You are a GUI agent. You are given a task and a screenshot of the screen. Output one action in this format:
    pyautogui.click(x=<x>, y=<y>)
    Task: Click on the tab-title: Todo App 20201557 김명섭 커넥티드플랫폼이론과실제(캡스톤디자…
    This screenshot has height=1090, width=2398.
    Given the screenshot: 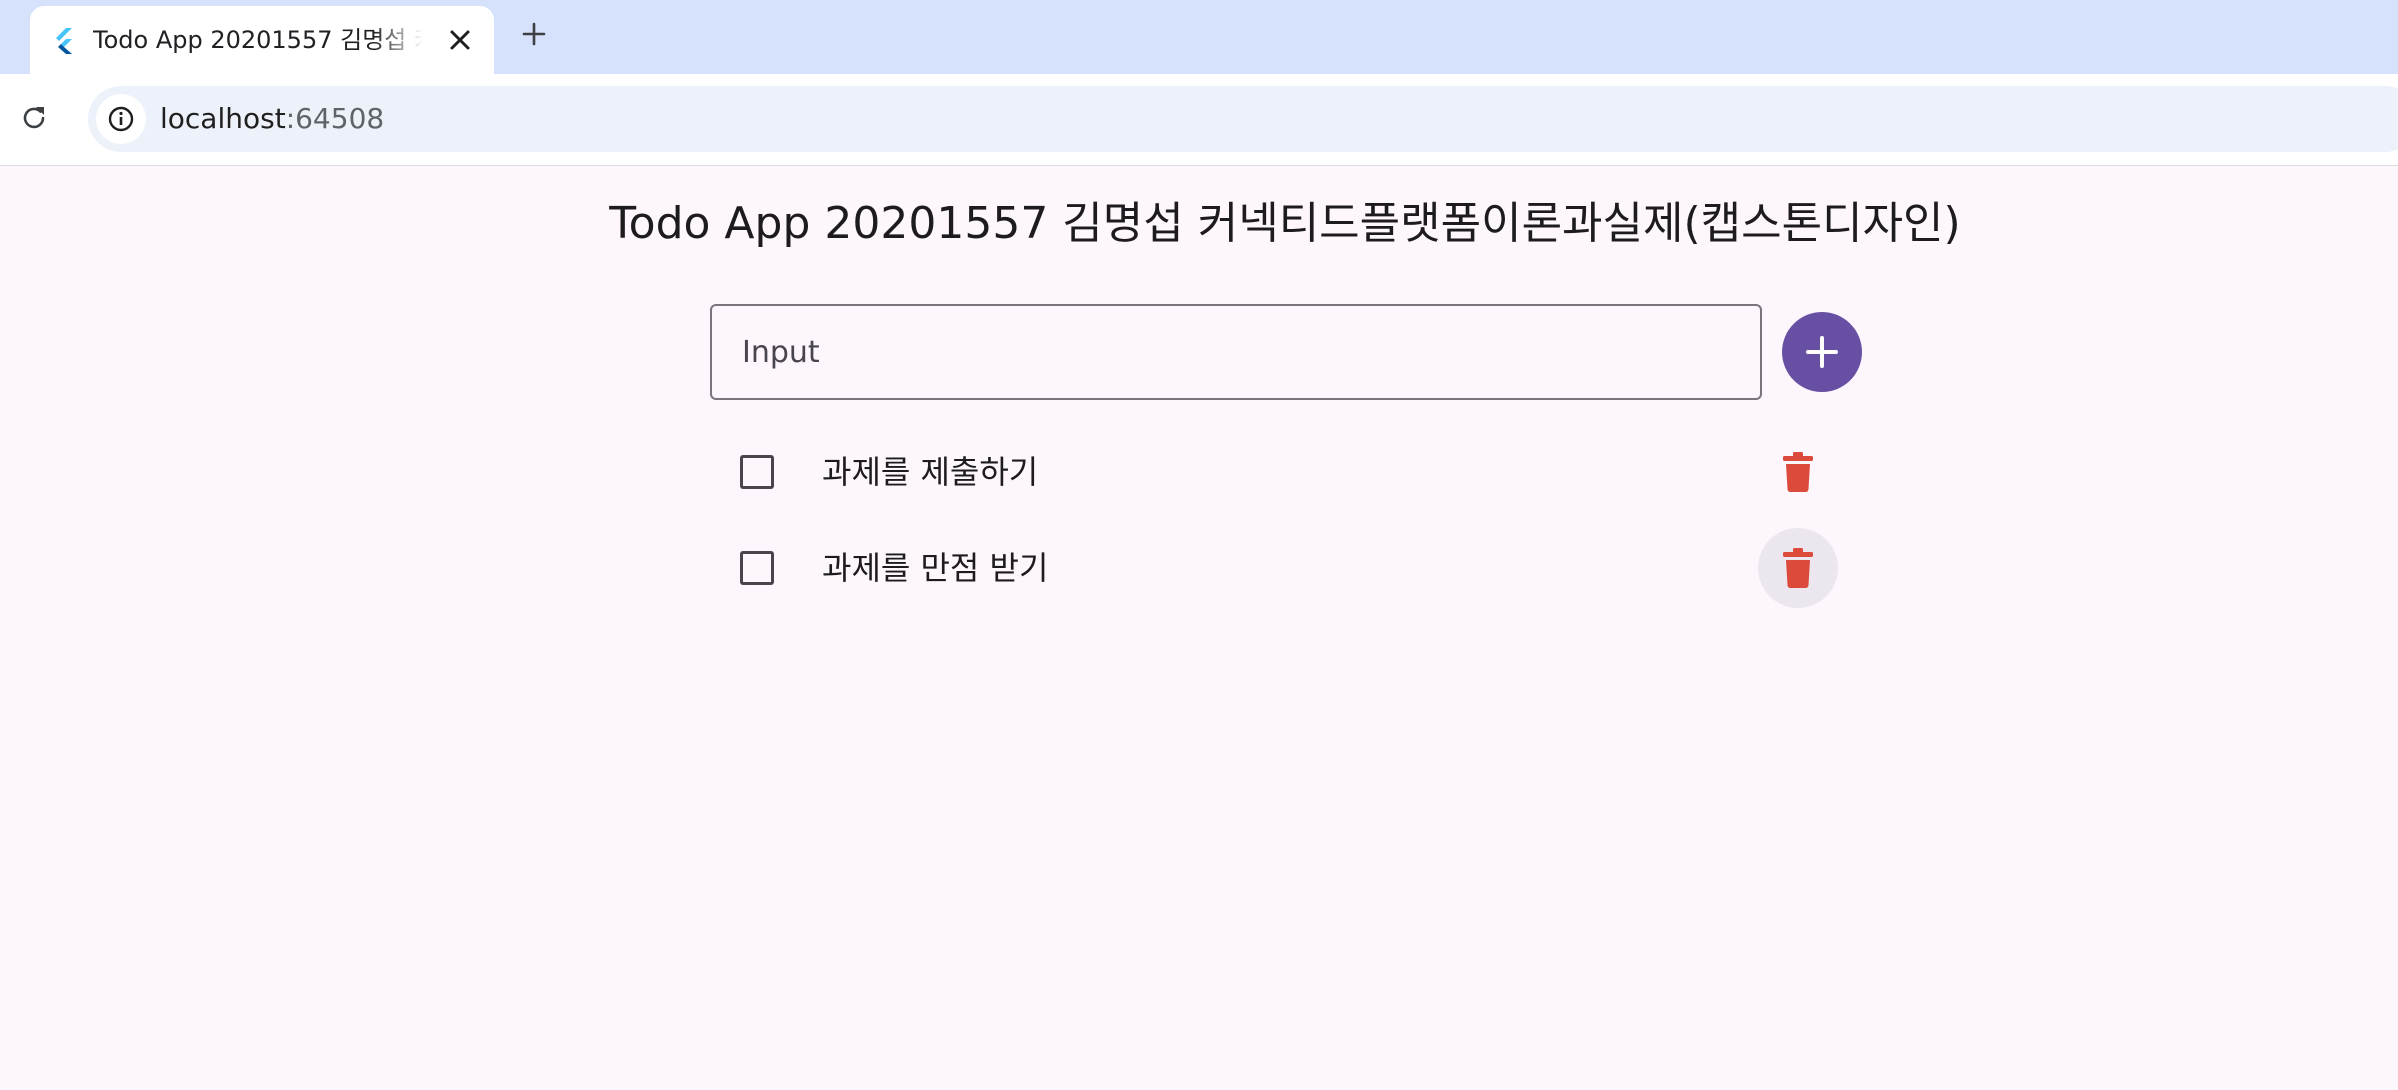 What is the action you would take?
    pyautogui.click(x=258, y=40)
    